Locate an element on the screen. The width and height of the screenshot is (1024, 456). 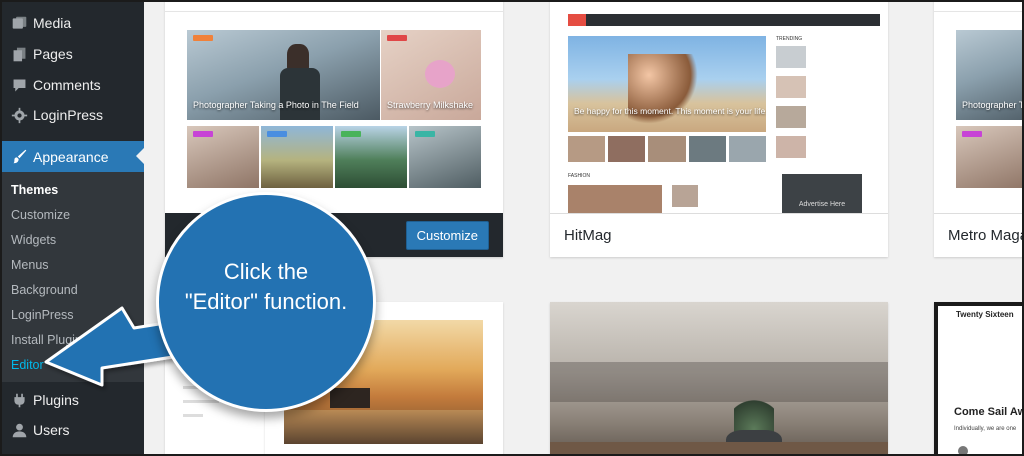
callout-bubble: Click the "Editor" function. is located at coordinates (266, 302).